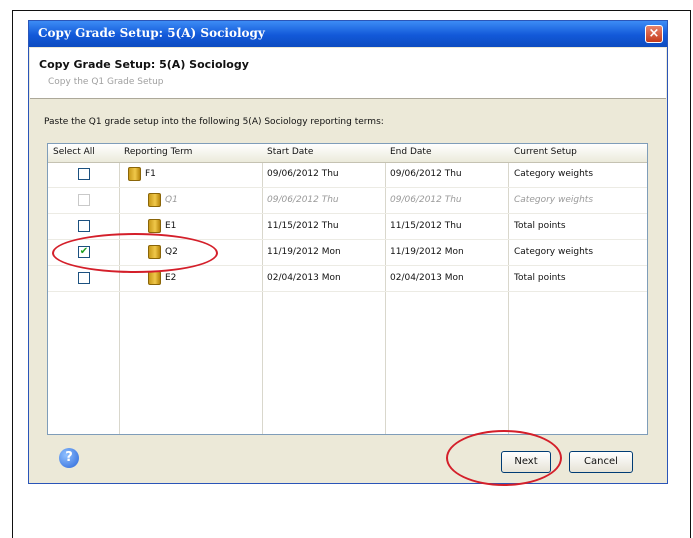 This screenshot has width=693, height=538. Describe the element at coordinates (144, 64) in the screenshot. I see `dialog-heading: Copy Grade Setup: 5(A) Sociology` at that location.